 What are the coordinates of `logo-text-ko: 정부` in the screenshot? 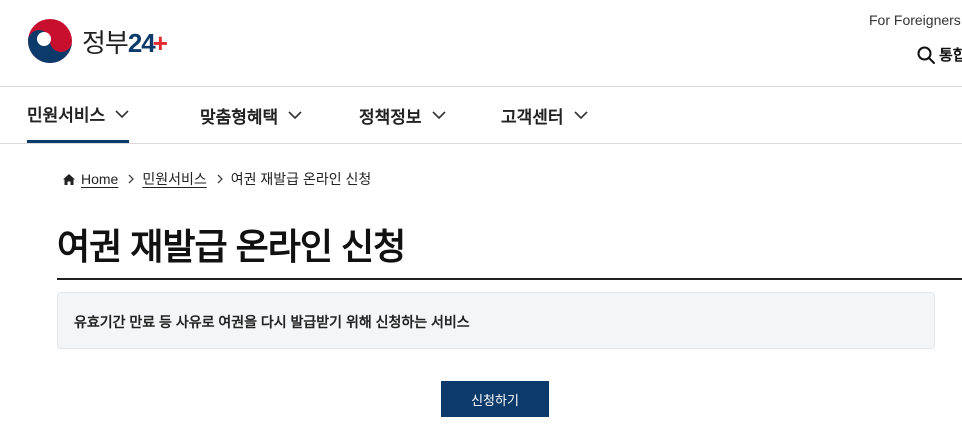 It's located at (105, 42).